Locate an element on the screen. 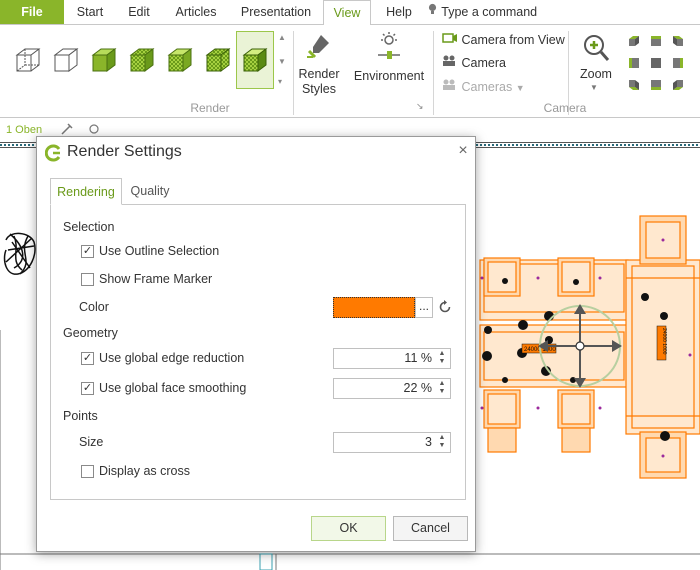 This screenshot has width=700, height=570. command-search-label: Type a command is located at coordinates (489, 12).